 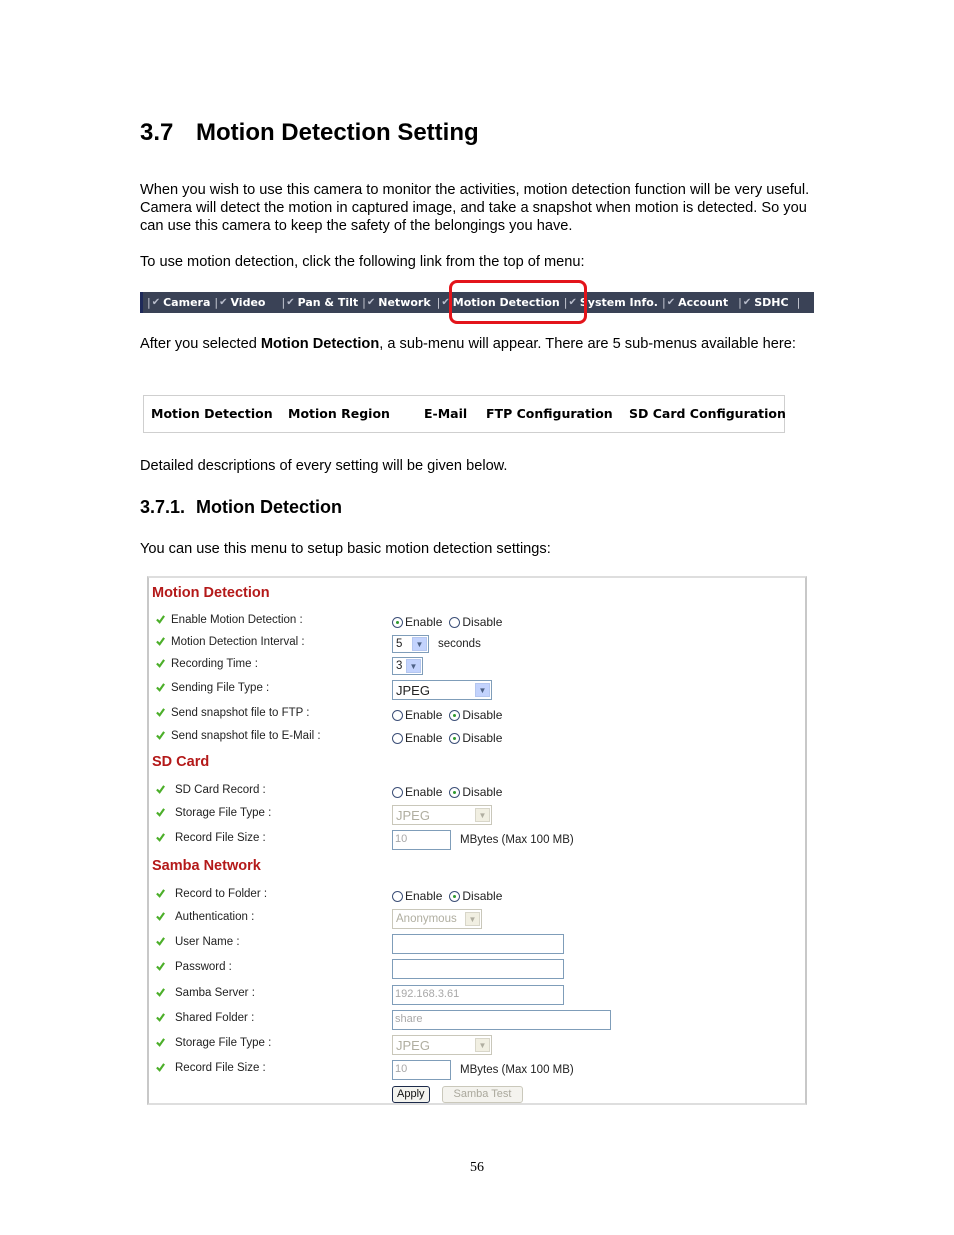 I want to click on shared-folder-input: share, so click(x=501, y=1020).